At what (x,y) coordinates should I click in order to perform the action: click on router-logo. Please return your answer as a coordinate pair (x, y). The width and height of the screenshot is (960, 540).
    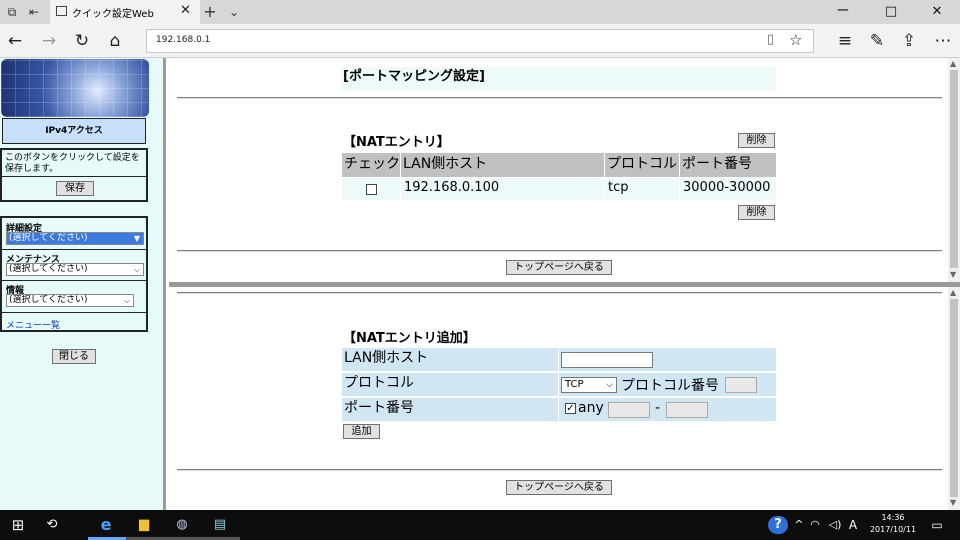
    Looking at the image, I should click on (75, 88).